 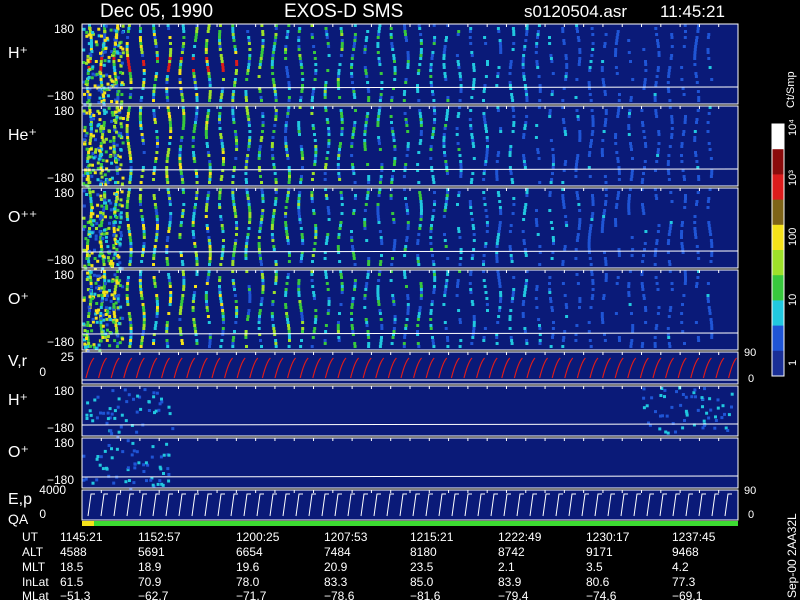 I want to click on table-cell: −71.7, so click(x=251, y=594).